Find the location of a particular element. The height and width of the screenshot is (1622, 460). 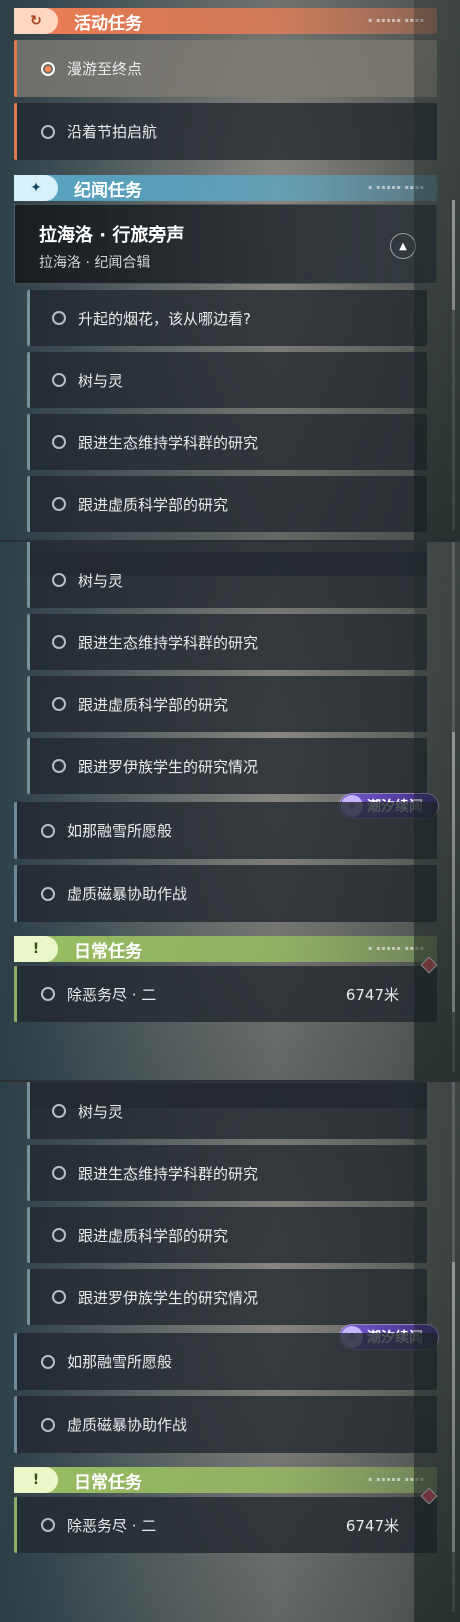

chapter-card: 拉海洛 · 行旅旁声 拉海洛 · 纪闻合辑 ▲ is located at coordinates (225, 244).